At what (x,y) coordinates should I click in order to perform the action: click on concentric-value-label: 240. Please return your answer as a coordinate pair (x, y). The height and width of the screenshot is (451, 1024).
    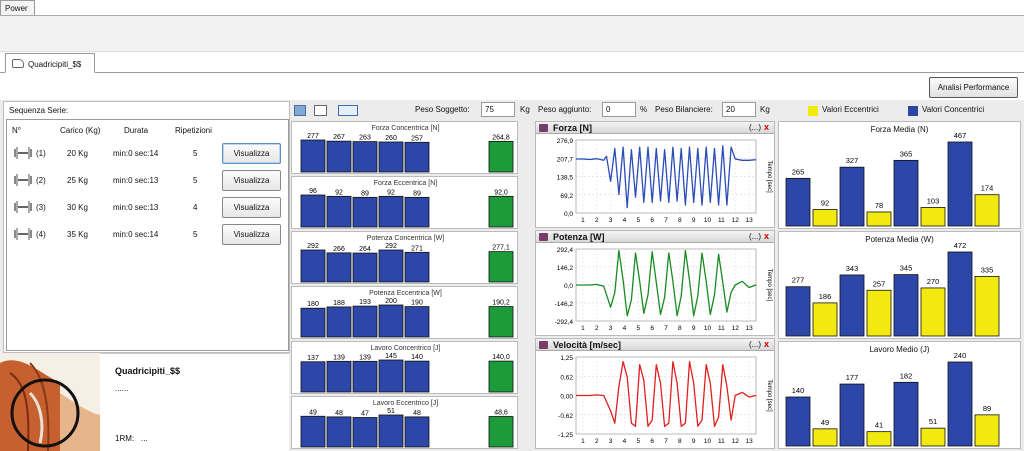
    Looking at the image, I should click on (960, 355).